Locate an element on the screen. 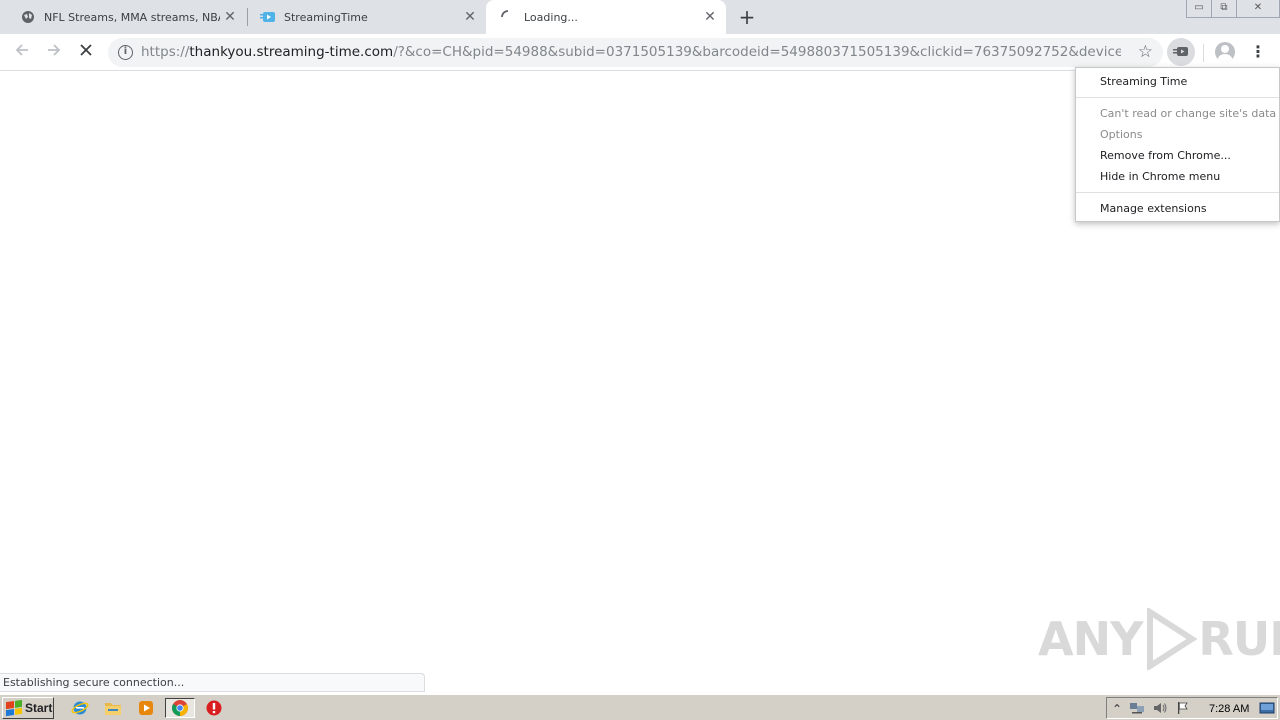  loading-spinner-icon is located at coordinates (508, 17).